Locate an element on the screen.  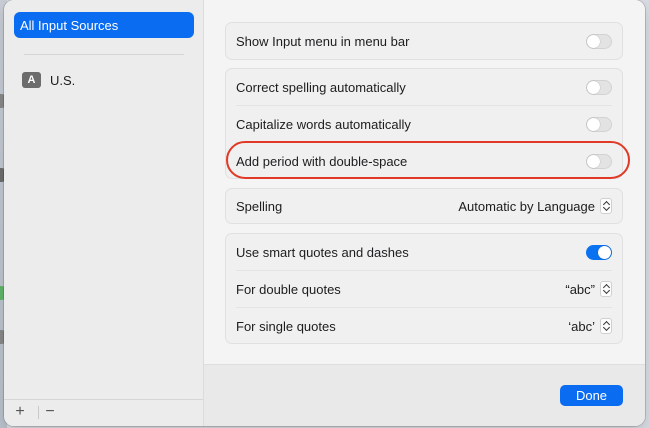
show-input-menu-toggle is located at coordinates (599, 41).